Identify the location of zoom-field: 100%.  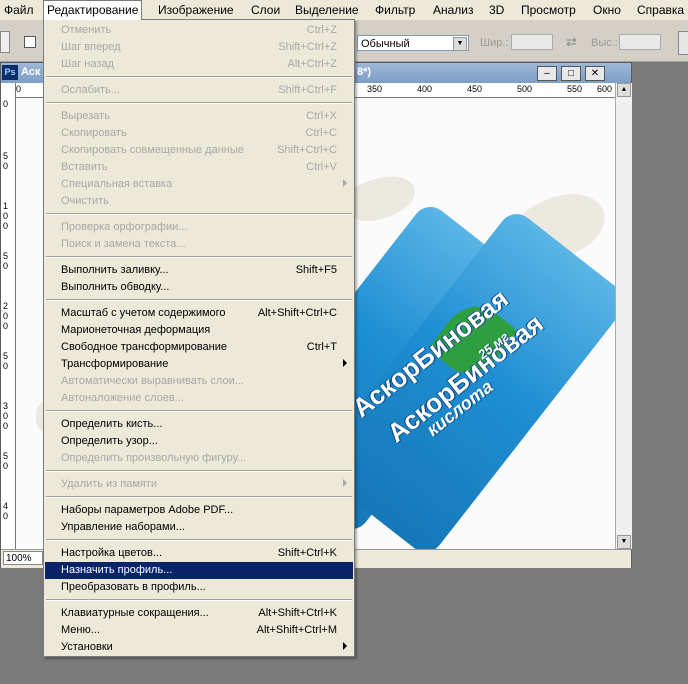
(23, 558).